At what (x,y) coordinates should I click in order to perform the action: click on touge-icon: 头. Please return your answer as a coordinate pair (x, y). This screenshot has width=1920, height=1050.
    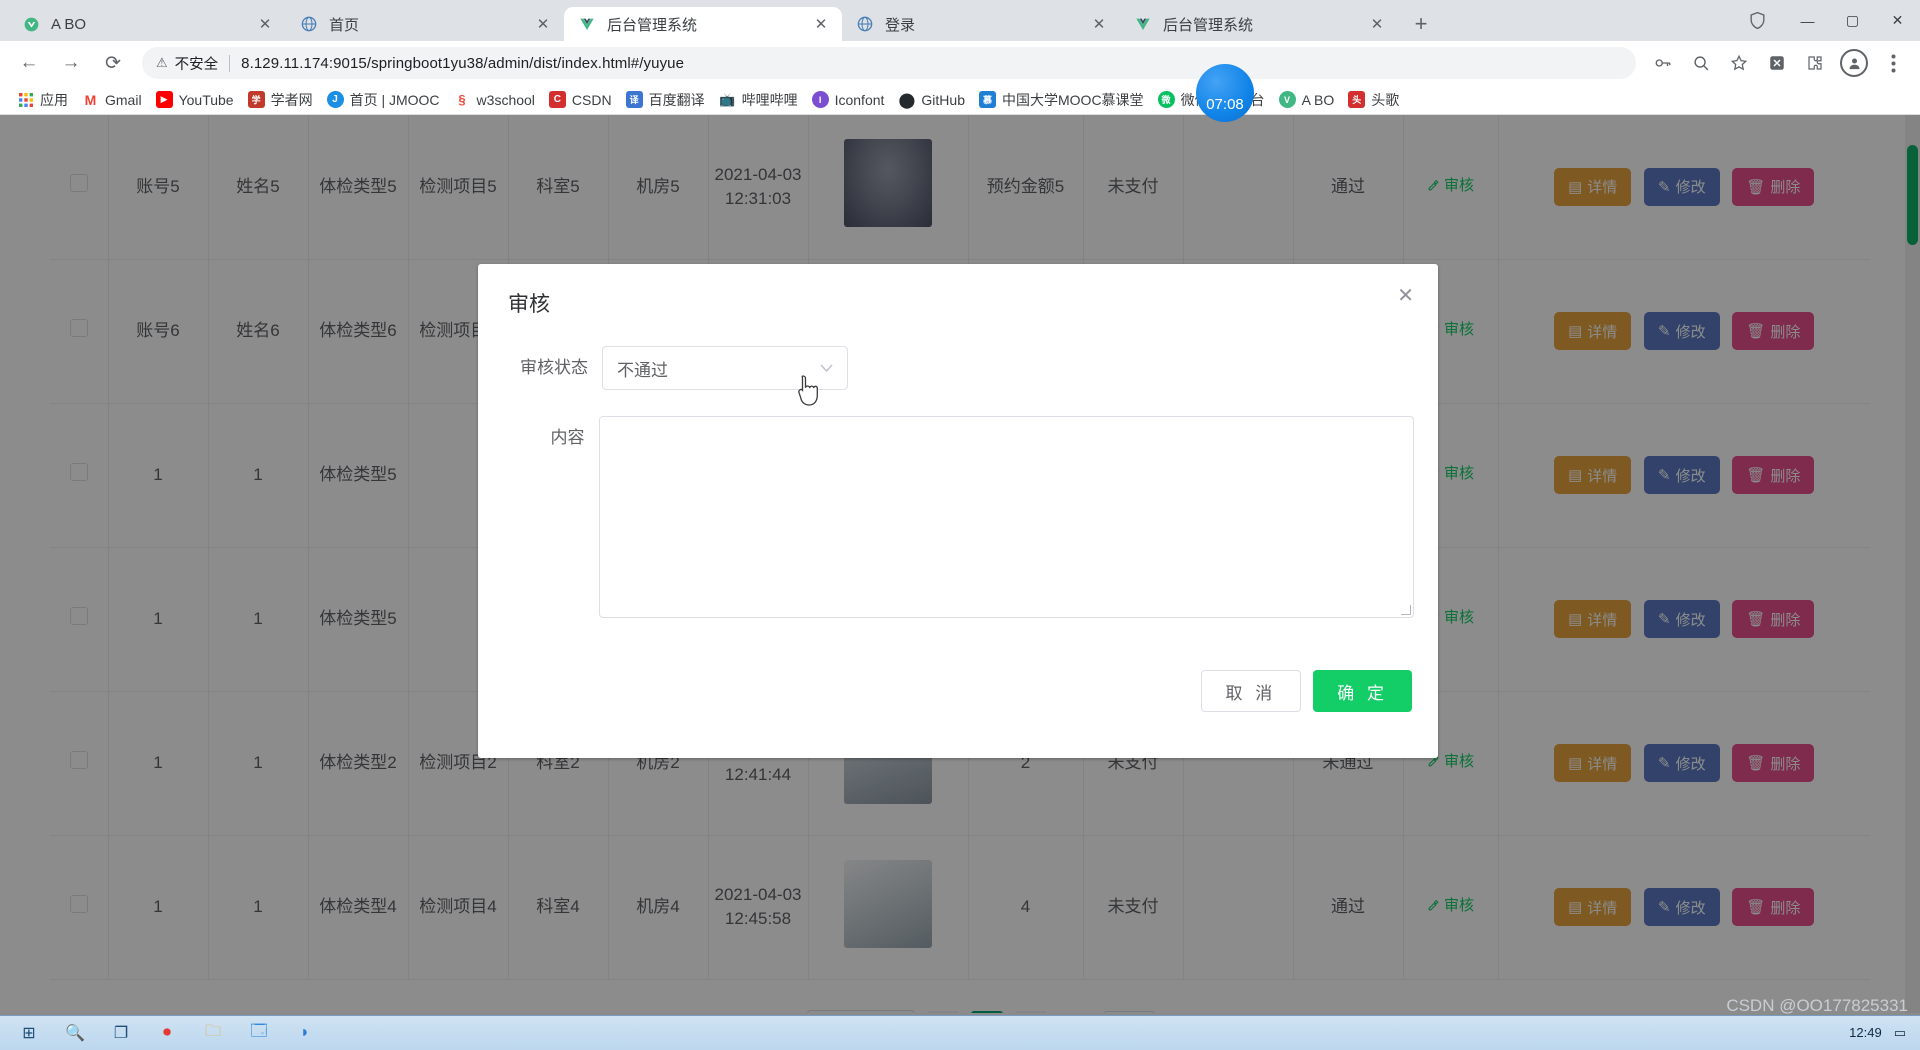
    Looking at the image, I should click on (1357, 99).